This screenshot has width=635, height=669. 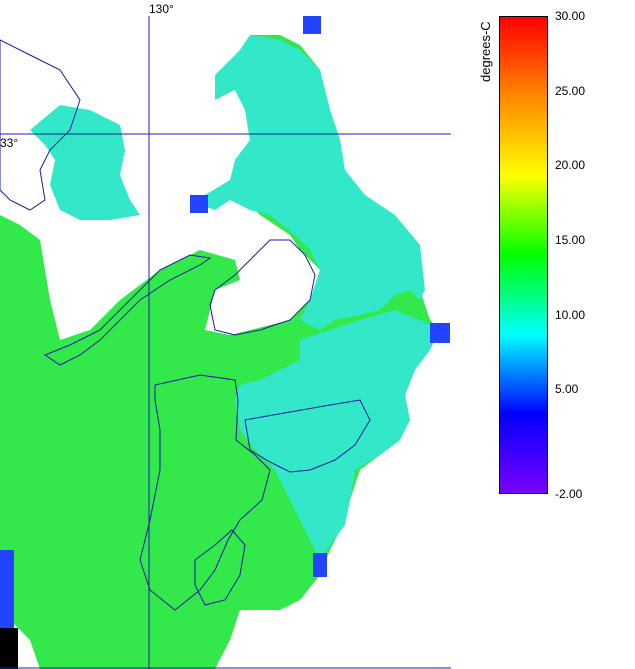 I want to click on colorbar-tick-label: -2.00, so click(x=569, y=494).